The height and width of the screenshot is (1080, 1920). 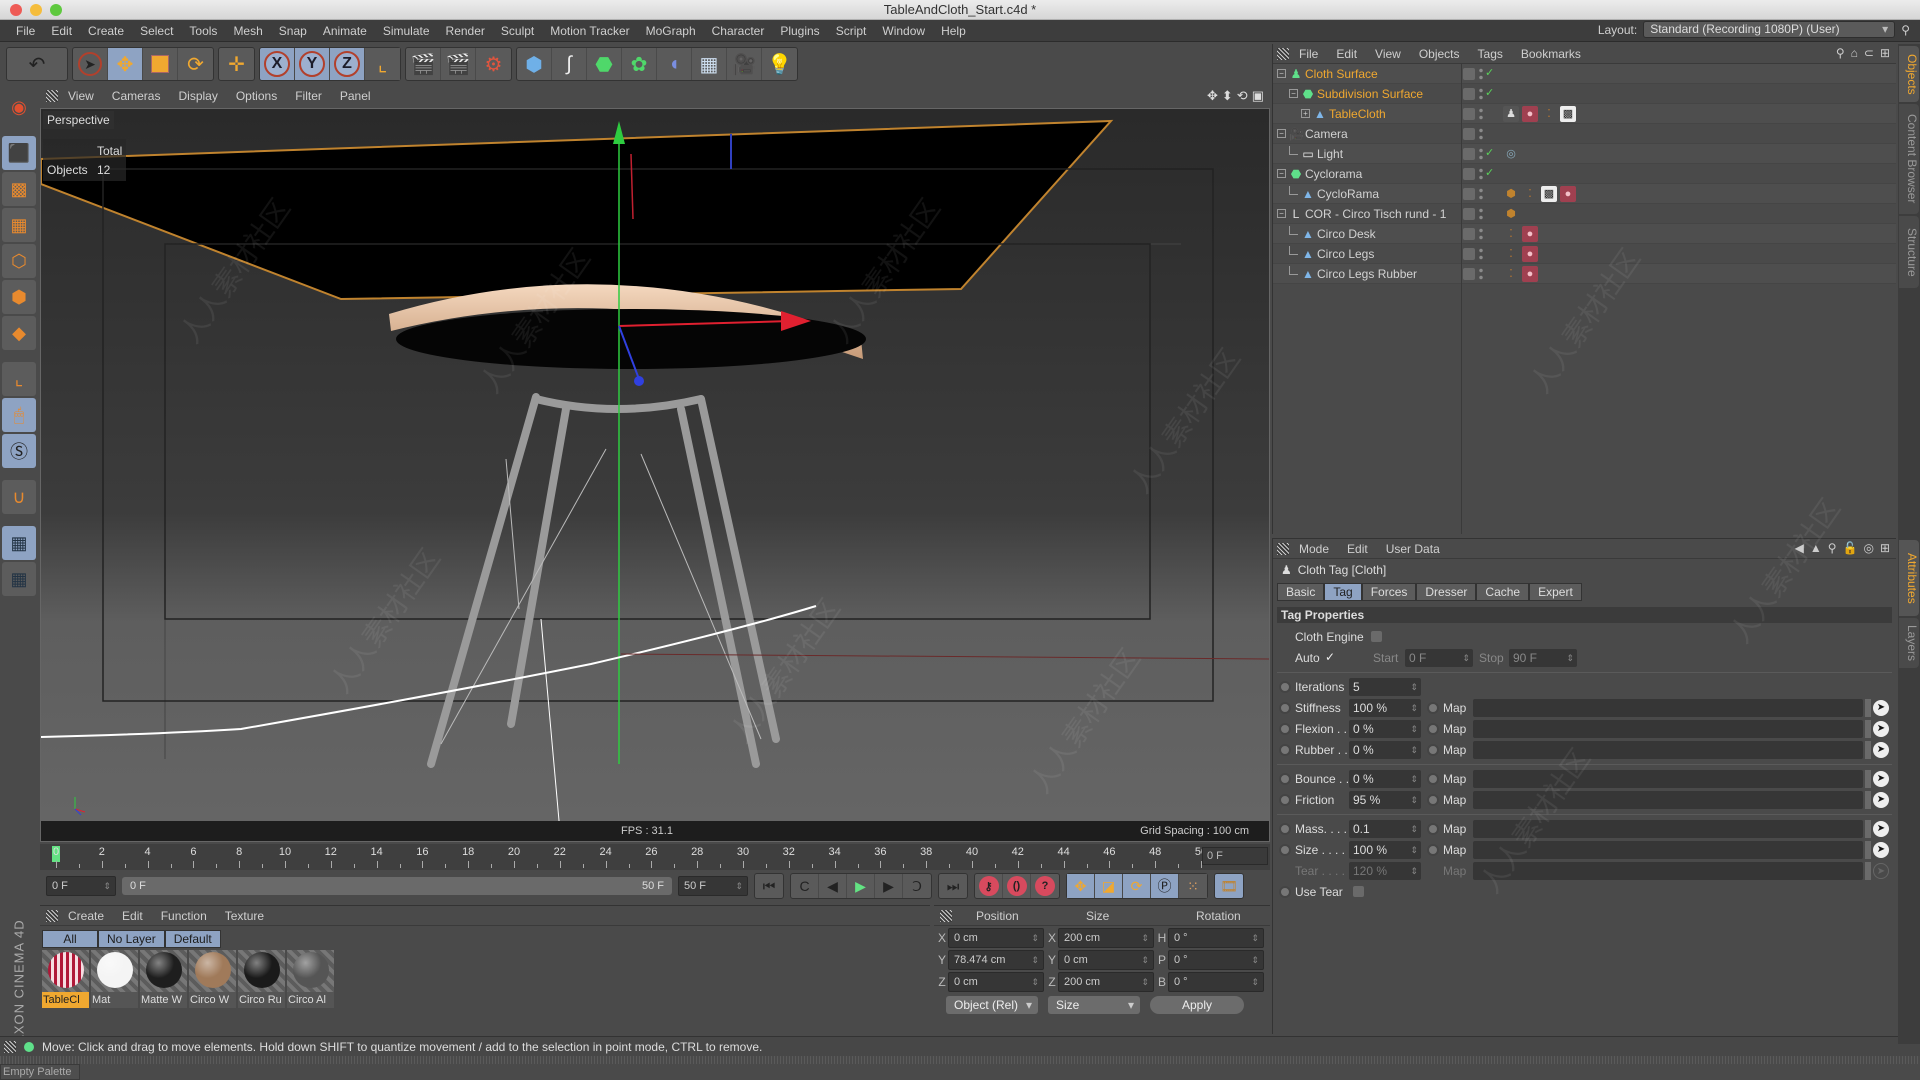 What do you see at coordinates (61, 31) in the screenshot?
I see `menu-edit: Edit` at bounding box center [61, 31].